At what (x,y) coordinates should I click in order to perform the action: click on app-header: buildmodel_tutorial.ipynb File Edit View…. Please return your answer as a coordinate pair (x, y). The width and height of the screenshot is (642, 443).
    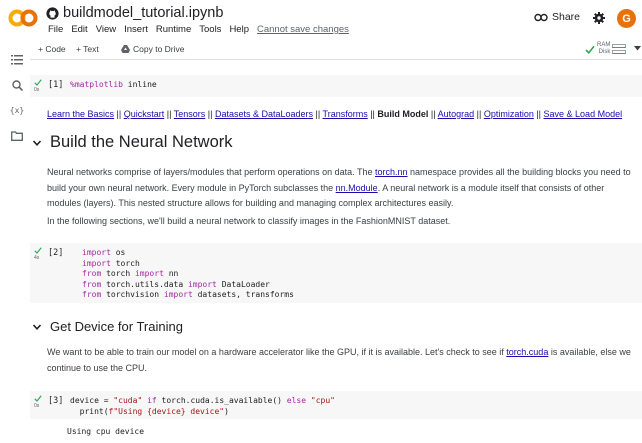
    Looking at the image, I should click on (321, 20).